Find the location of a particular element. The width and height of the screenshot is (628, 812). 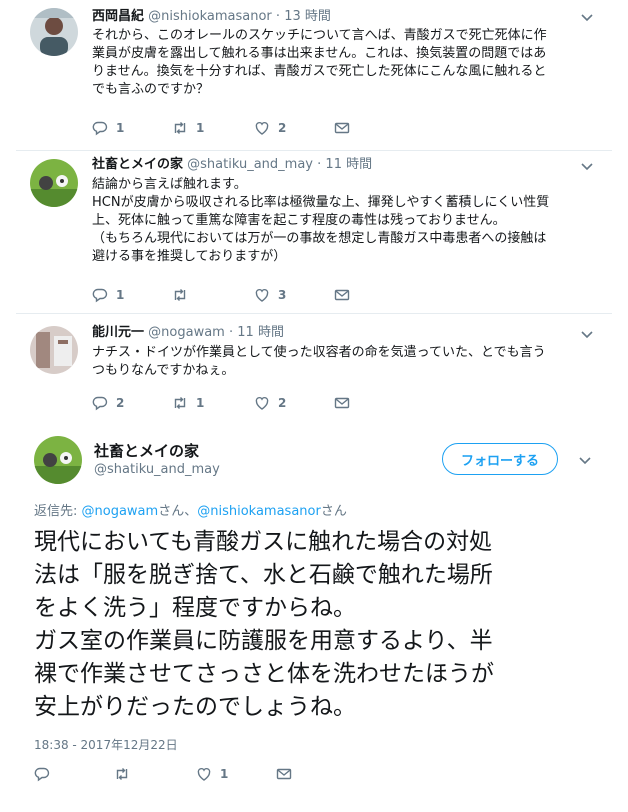

main-timestamp: 18:38 - 2017年12月22日 is located at coordinates (106, 744).